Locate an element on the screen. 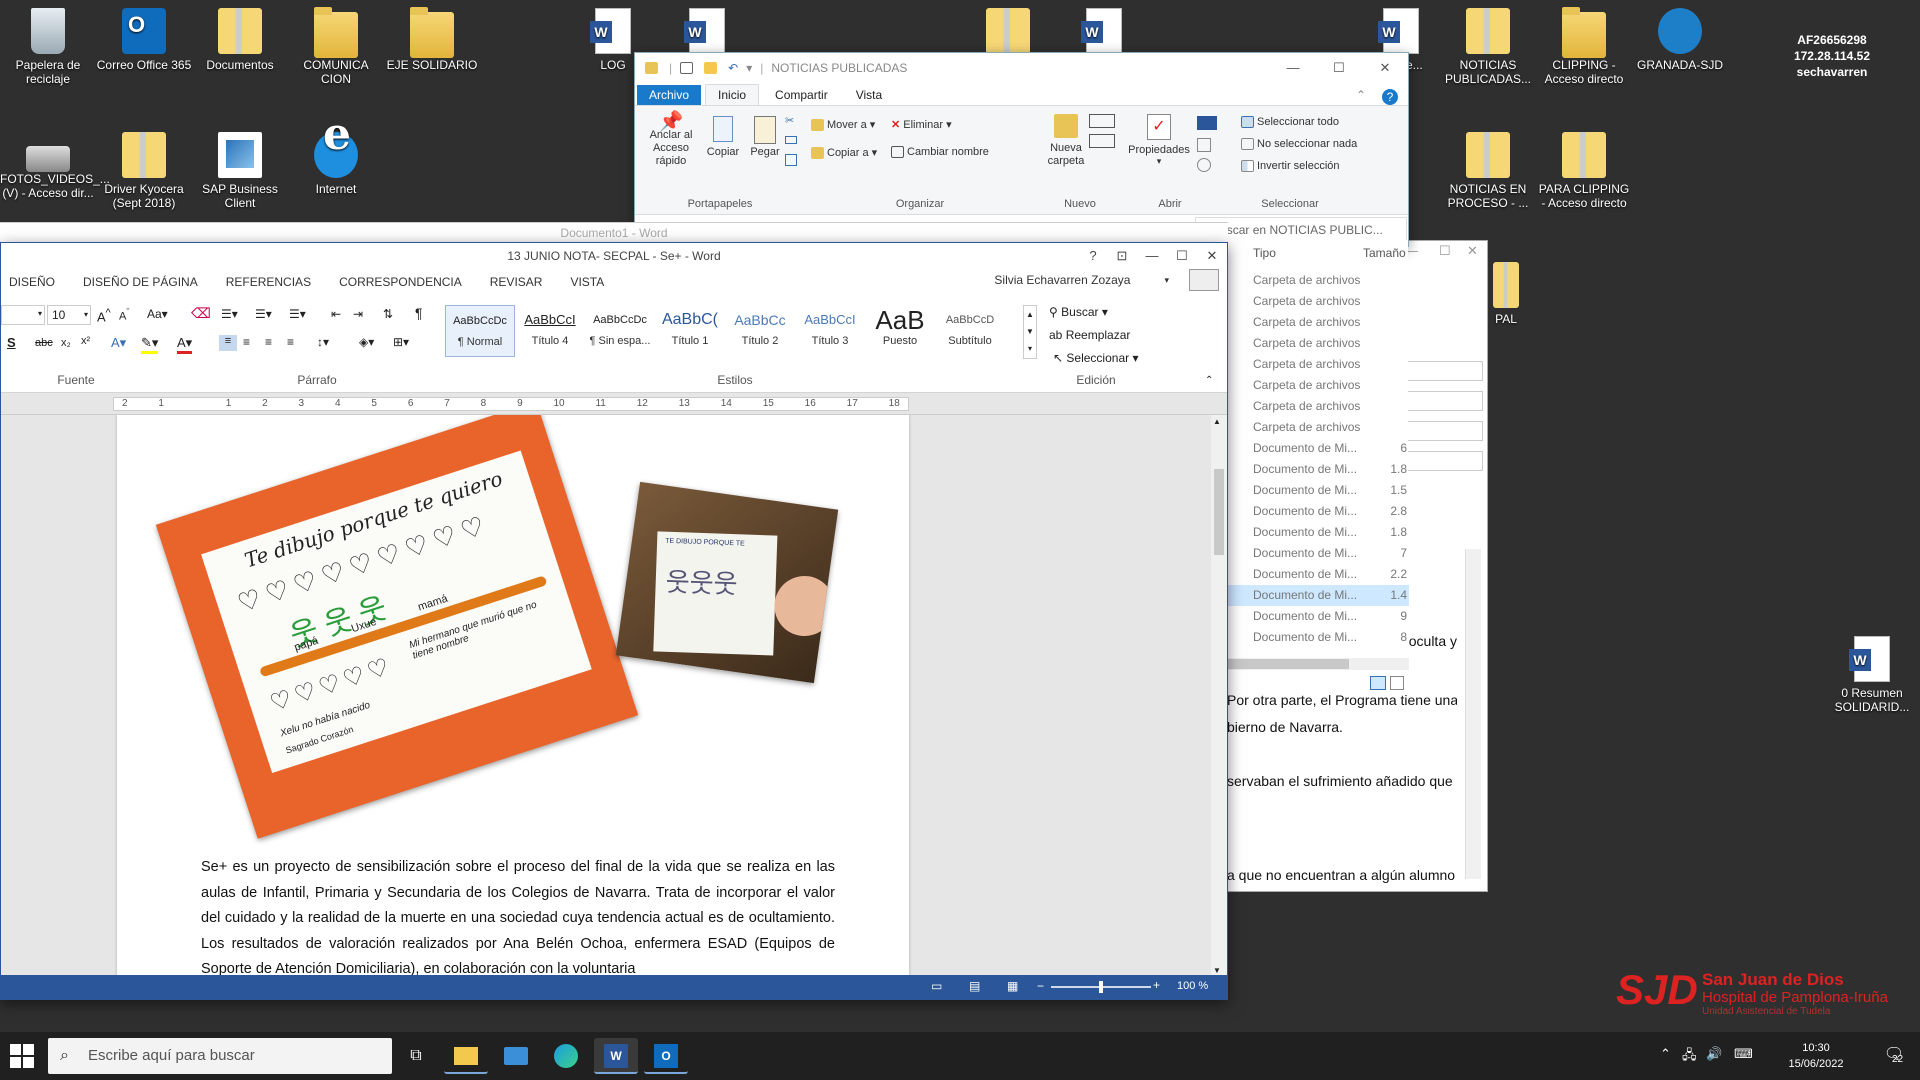  desktop-icon-driver-kyocera: Driver Kyocera (Sept 2018) is located at coordinates (144, 171).